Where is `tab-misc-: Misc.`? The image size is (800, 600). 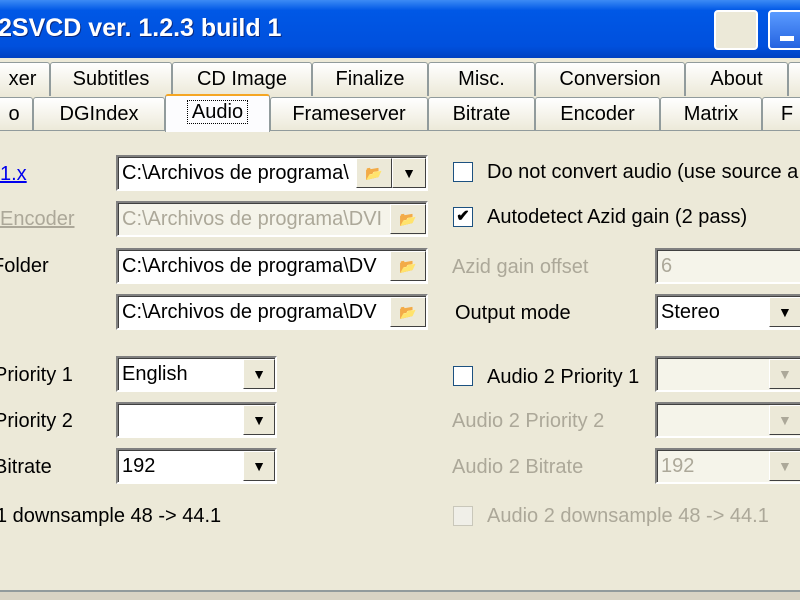 tab-misc-: Misc. is located at coordinates (481, 79).